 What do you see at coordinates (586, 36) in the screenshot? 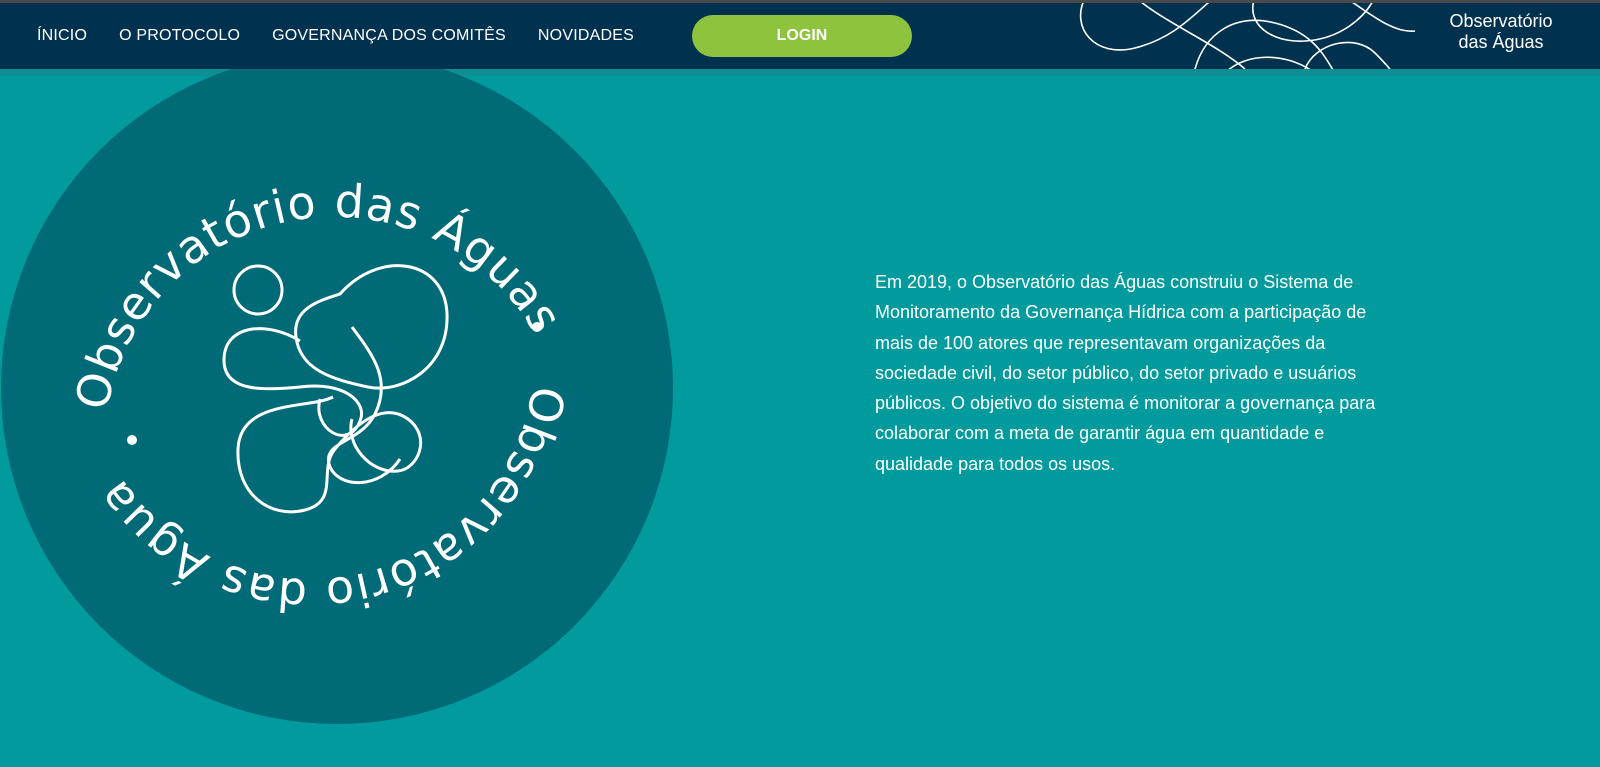
I see `nav-item-novidades: NOVIDADES` at bounding box center [586, 36].